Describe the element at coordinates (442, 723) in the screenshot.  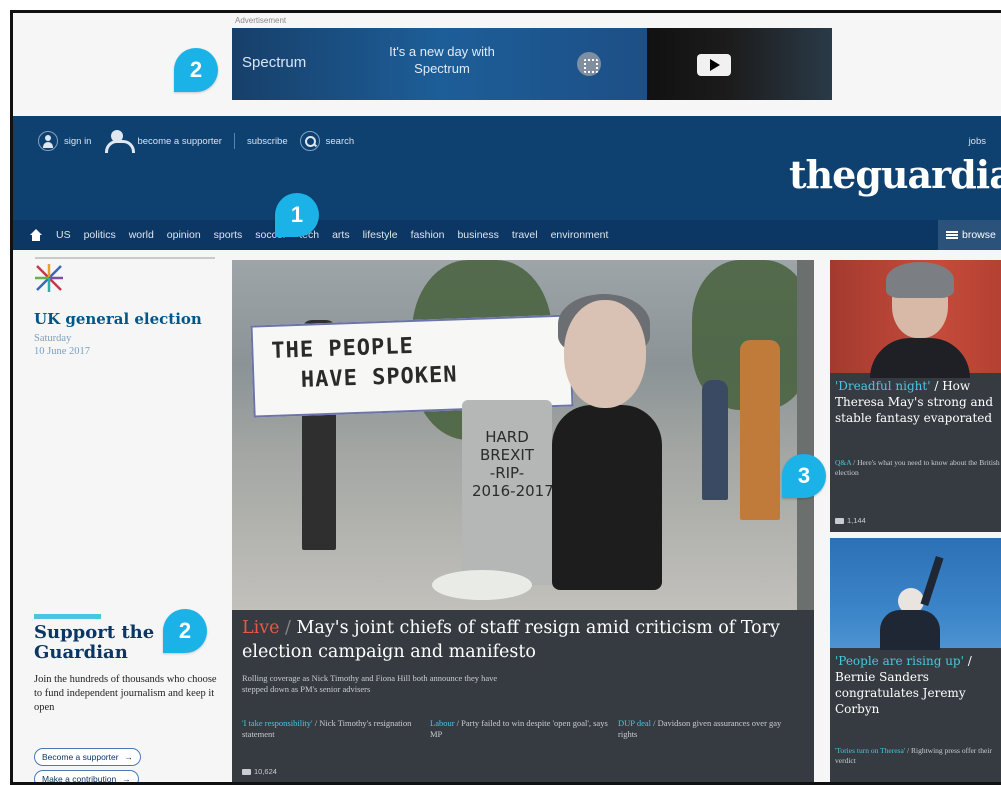
I see `related-link-kicker: Labour` at that location.